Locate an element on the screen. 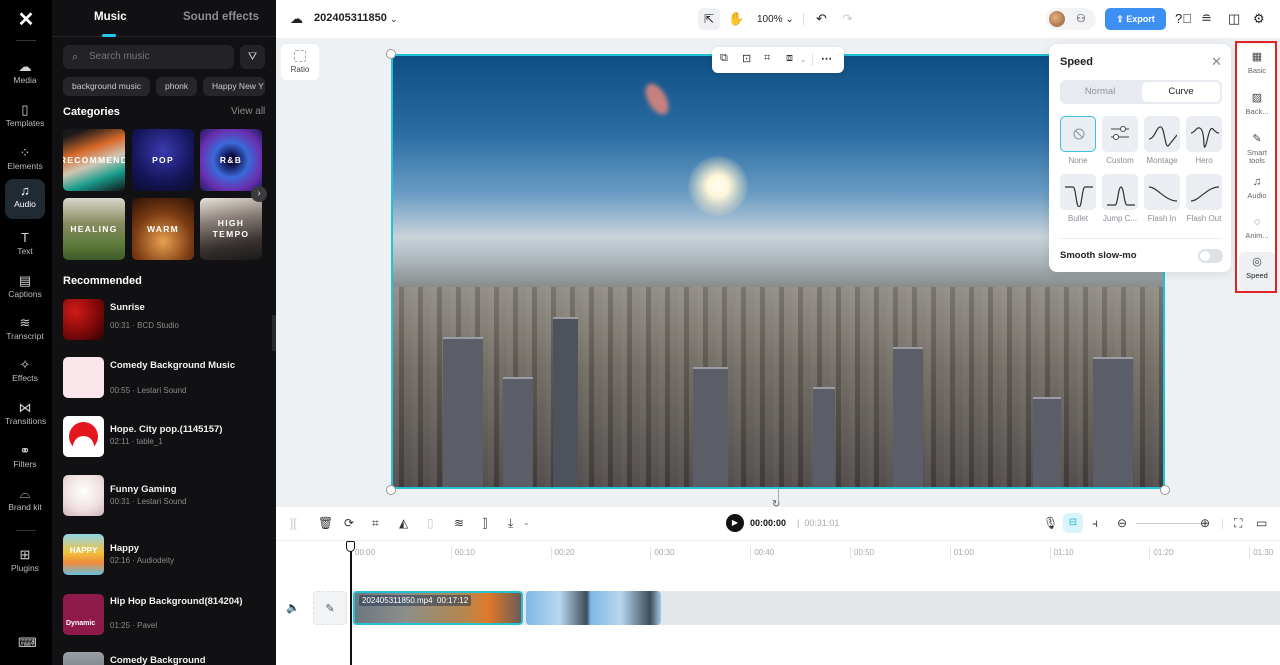  download-icon: ⤓ is located at coordinates (510, 523).